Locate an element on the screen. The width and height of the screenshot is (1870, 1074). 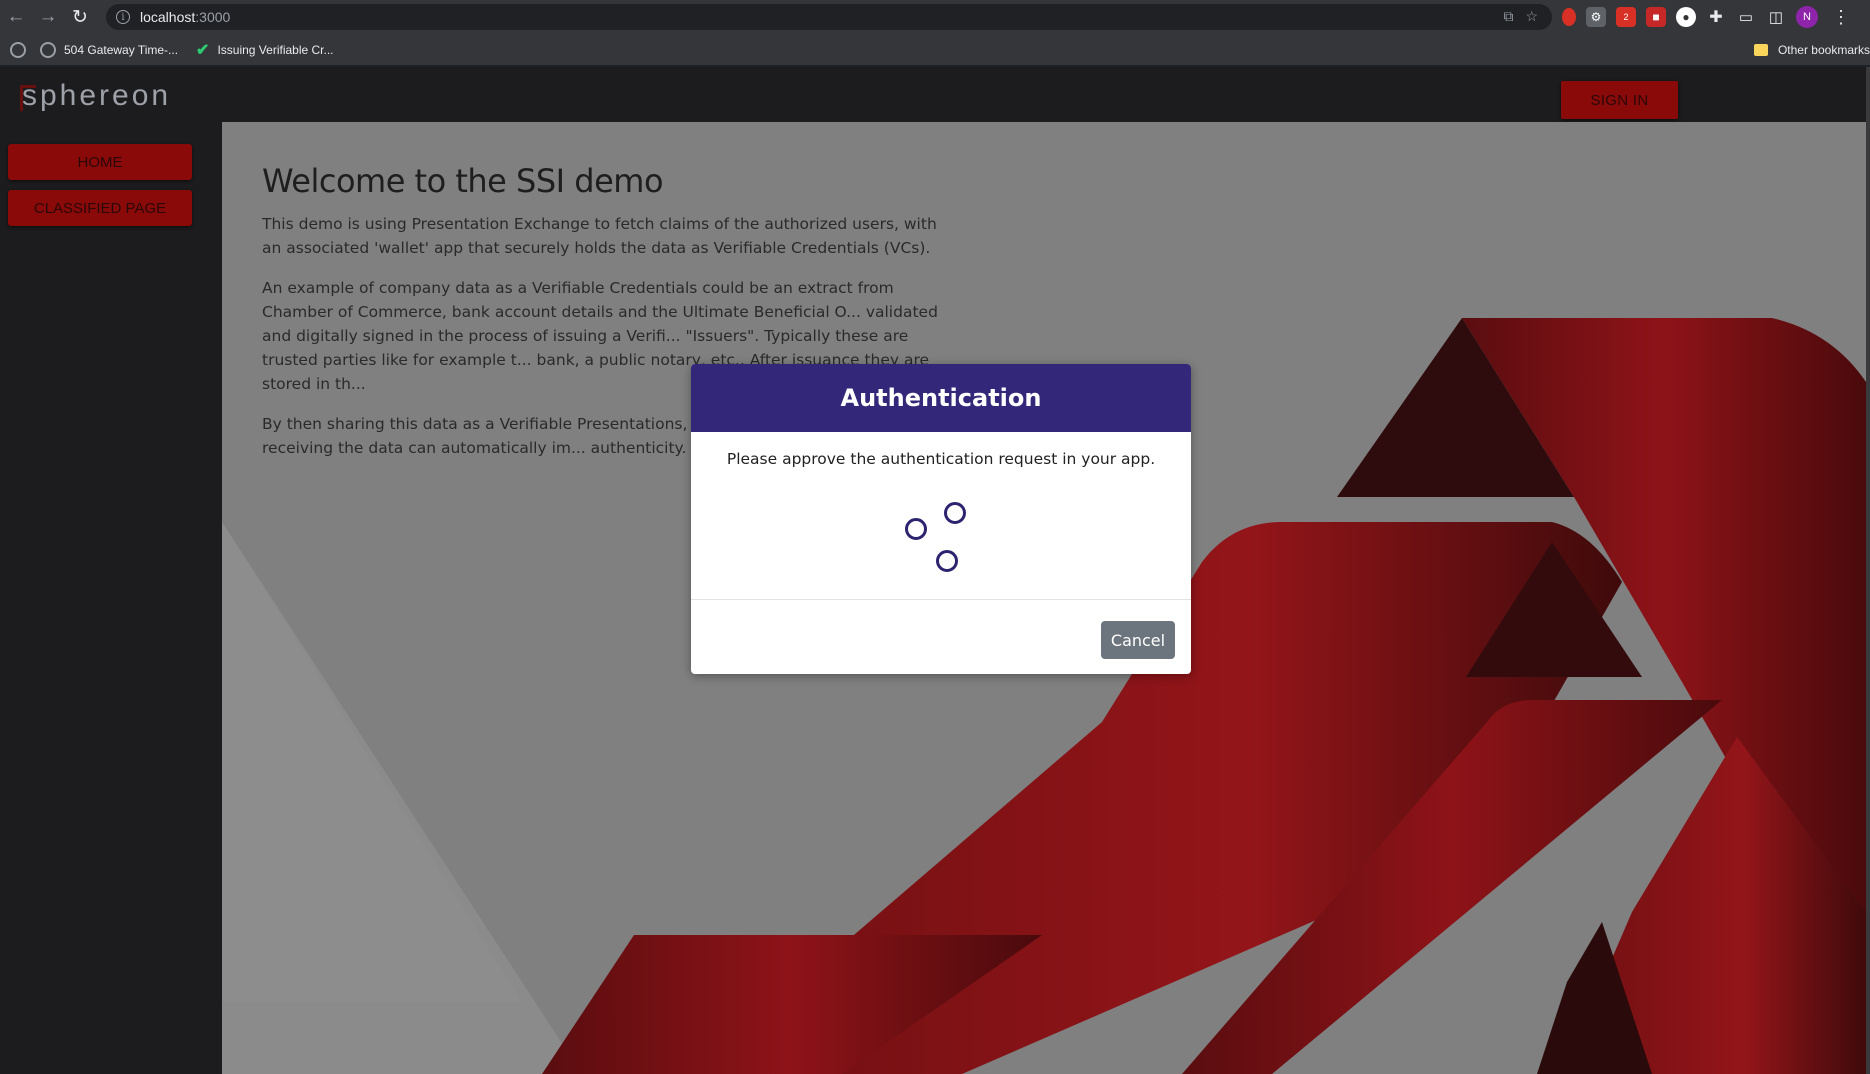
other-bookmarks-label: Other bookmarks is located at coordinates (1823, 50).